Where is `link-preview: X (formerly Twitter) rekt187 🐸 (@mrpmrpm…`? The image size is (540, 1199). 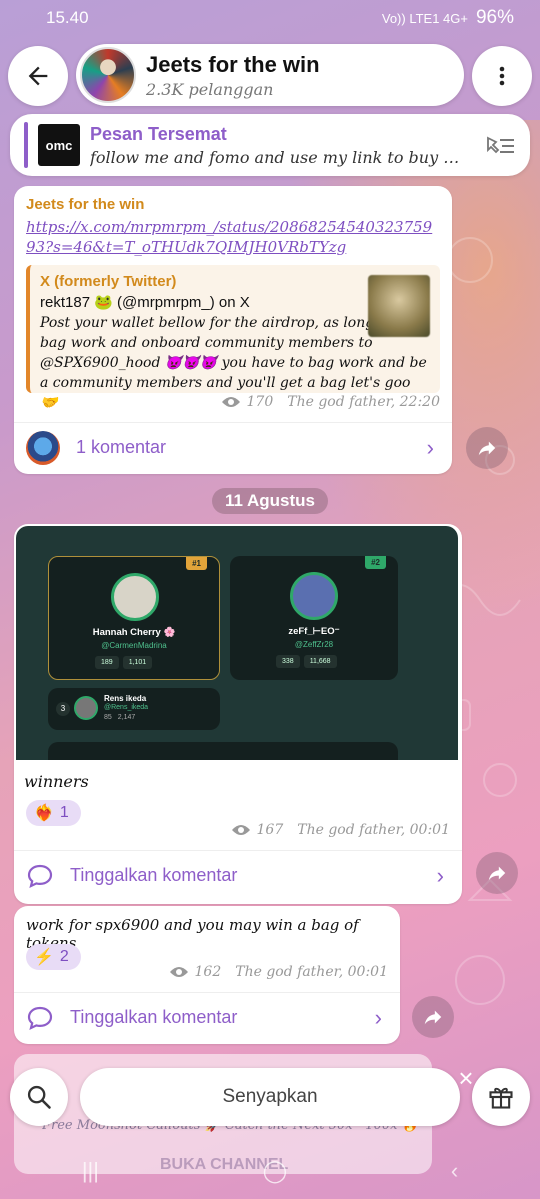 link-preview: X (formerly Twitter) rekt187 🐸 (@mrpmrpm… is located at coordinates (233, 338).